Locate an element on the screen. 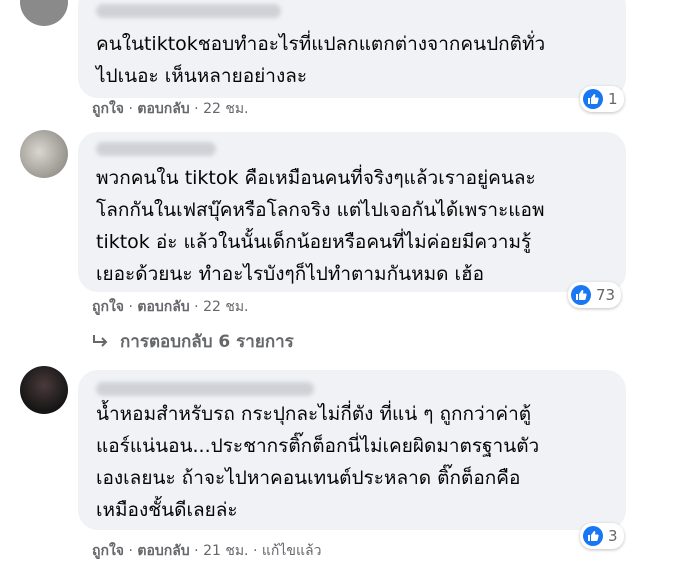 The image size is (683, 563). view-replies-link: การตอบกลับ 6 รายการ is located at coordinates (193, 341).